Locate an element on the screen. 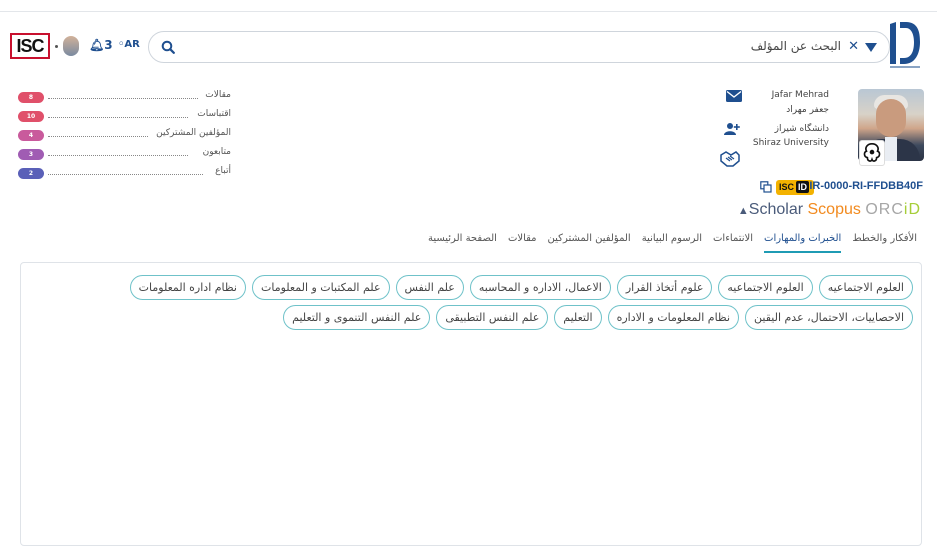 The height and width of the screenshot is (558, 937). stat-count: 3 is located at coordinates (31, 154).